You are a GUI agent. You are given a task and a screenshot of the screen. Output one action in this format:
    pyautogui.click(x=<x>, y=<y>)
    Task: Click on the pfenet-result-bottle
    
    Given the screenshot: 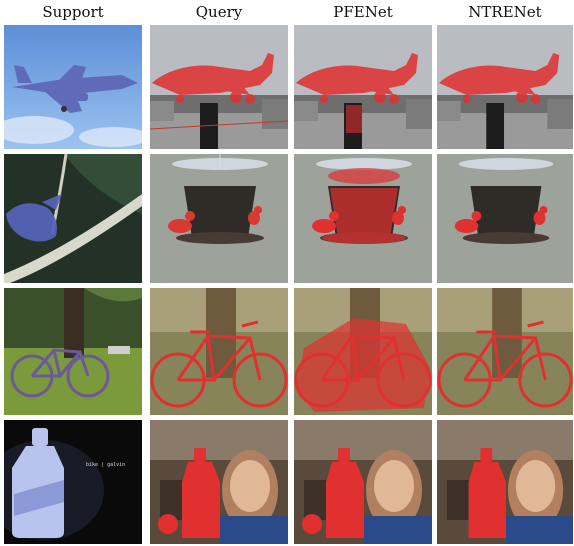 What is the action you would take?
    pyautogui.click(x=363, y=482)
    